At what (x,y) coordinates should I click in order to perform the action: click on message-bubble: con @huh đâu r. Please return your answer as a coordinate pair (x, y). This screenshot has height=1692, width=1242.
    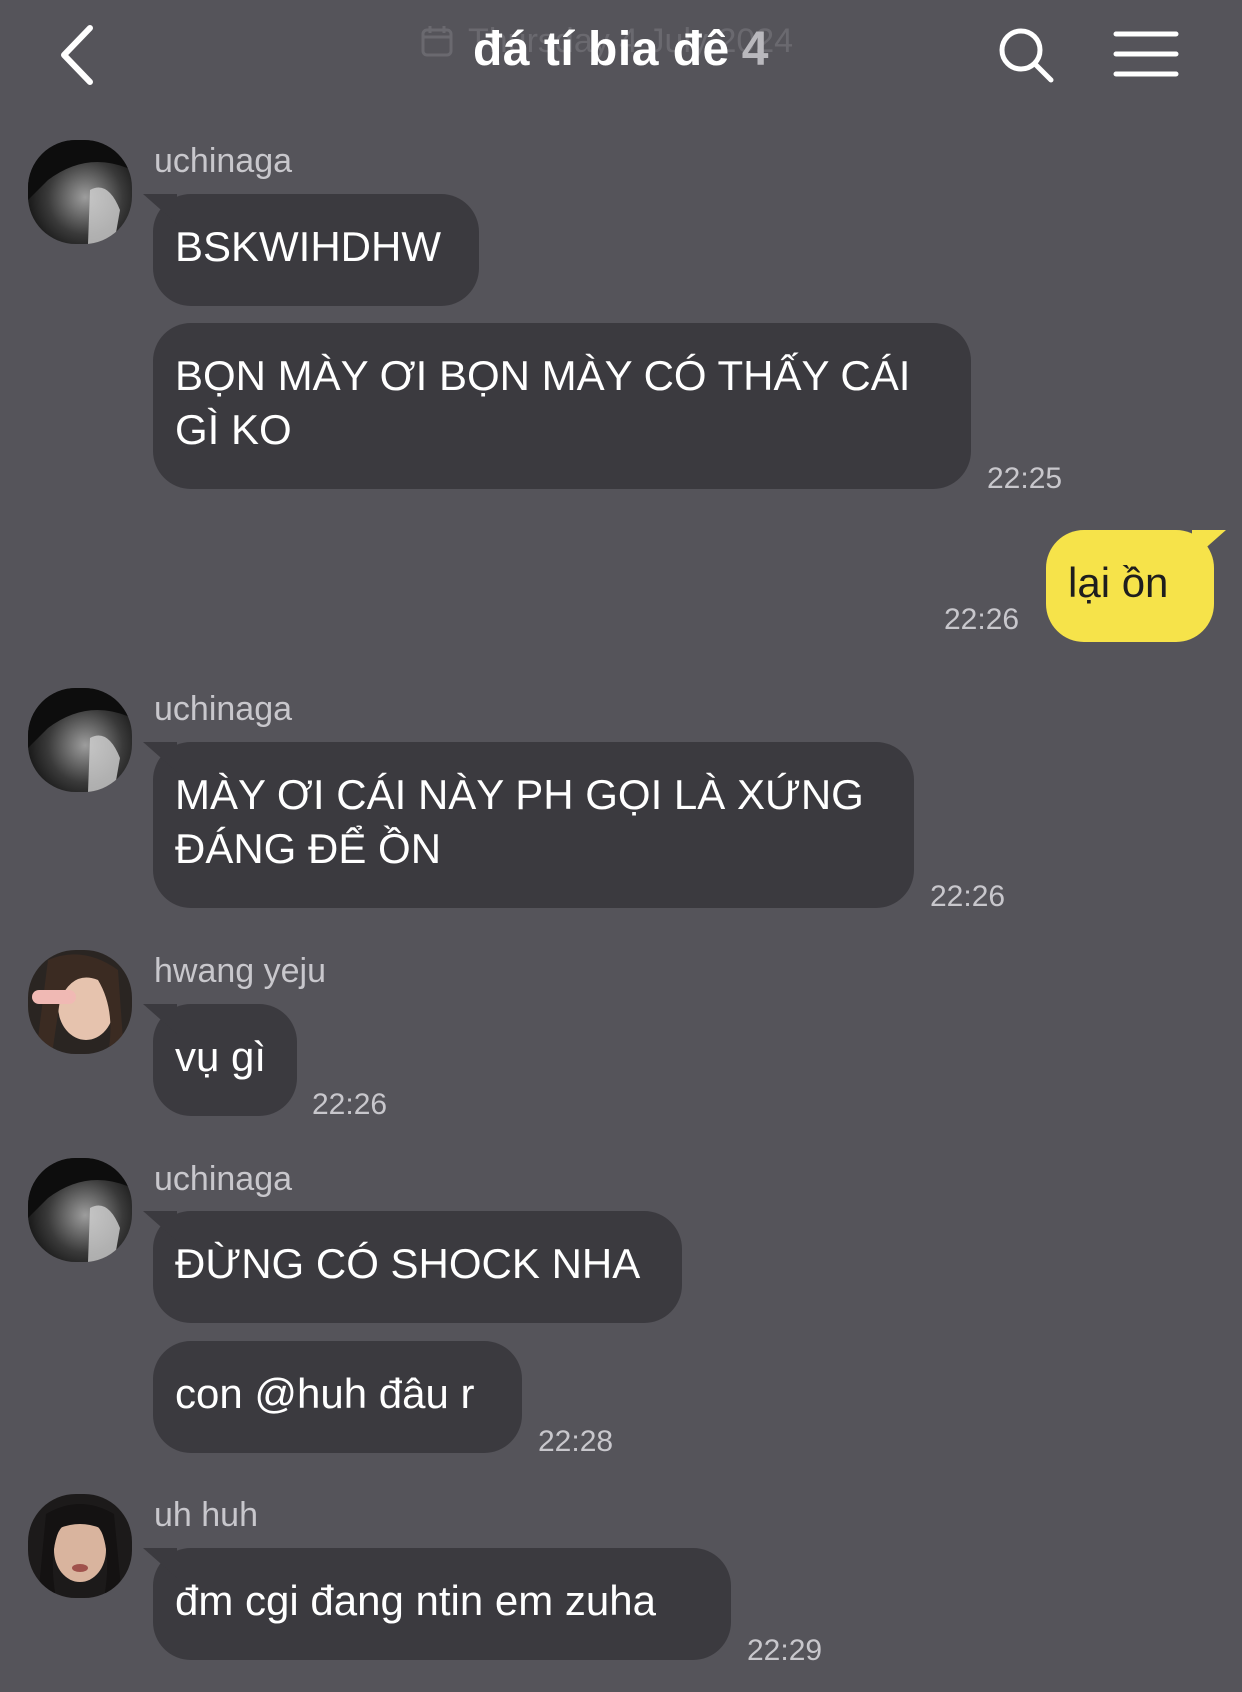
    Looking at the image, I should click on (337, 1397).